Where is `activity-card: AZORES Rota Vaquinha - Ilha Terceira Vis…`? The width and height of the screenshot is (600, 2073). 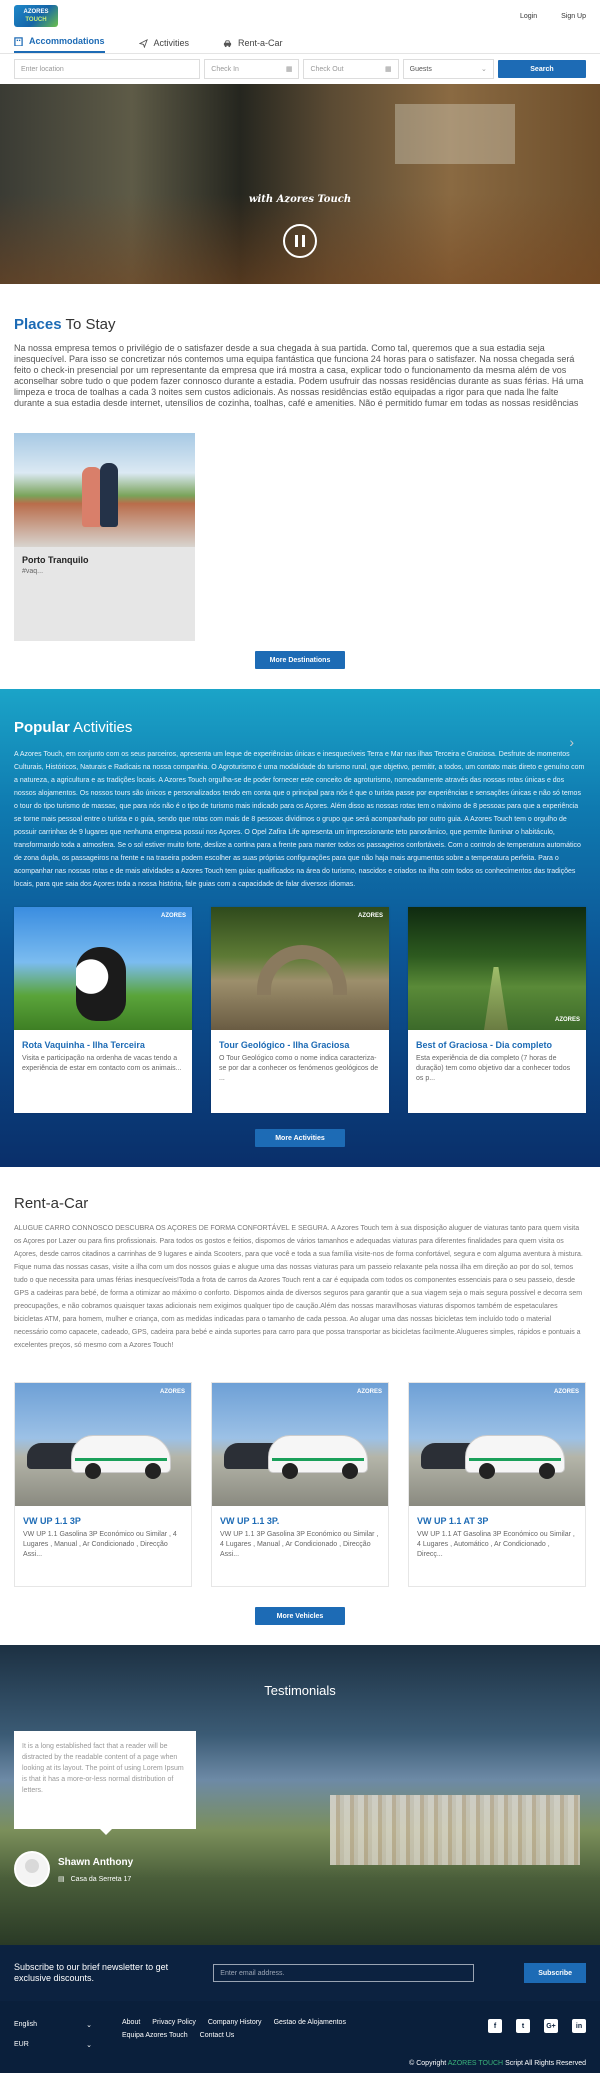
activity-card: AZORES Rota Vaquinha - Ilha Terceira Vis… is located at coordinates (103, 1010).